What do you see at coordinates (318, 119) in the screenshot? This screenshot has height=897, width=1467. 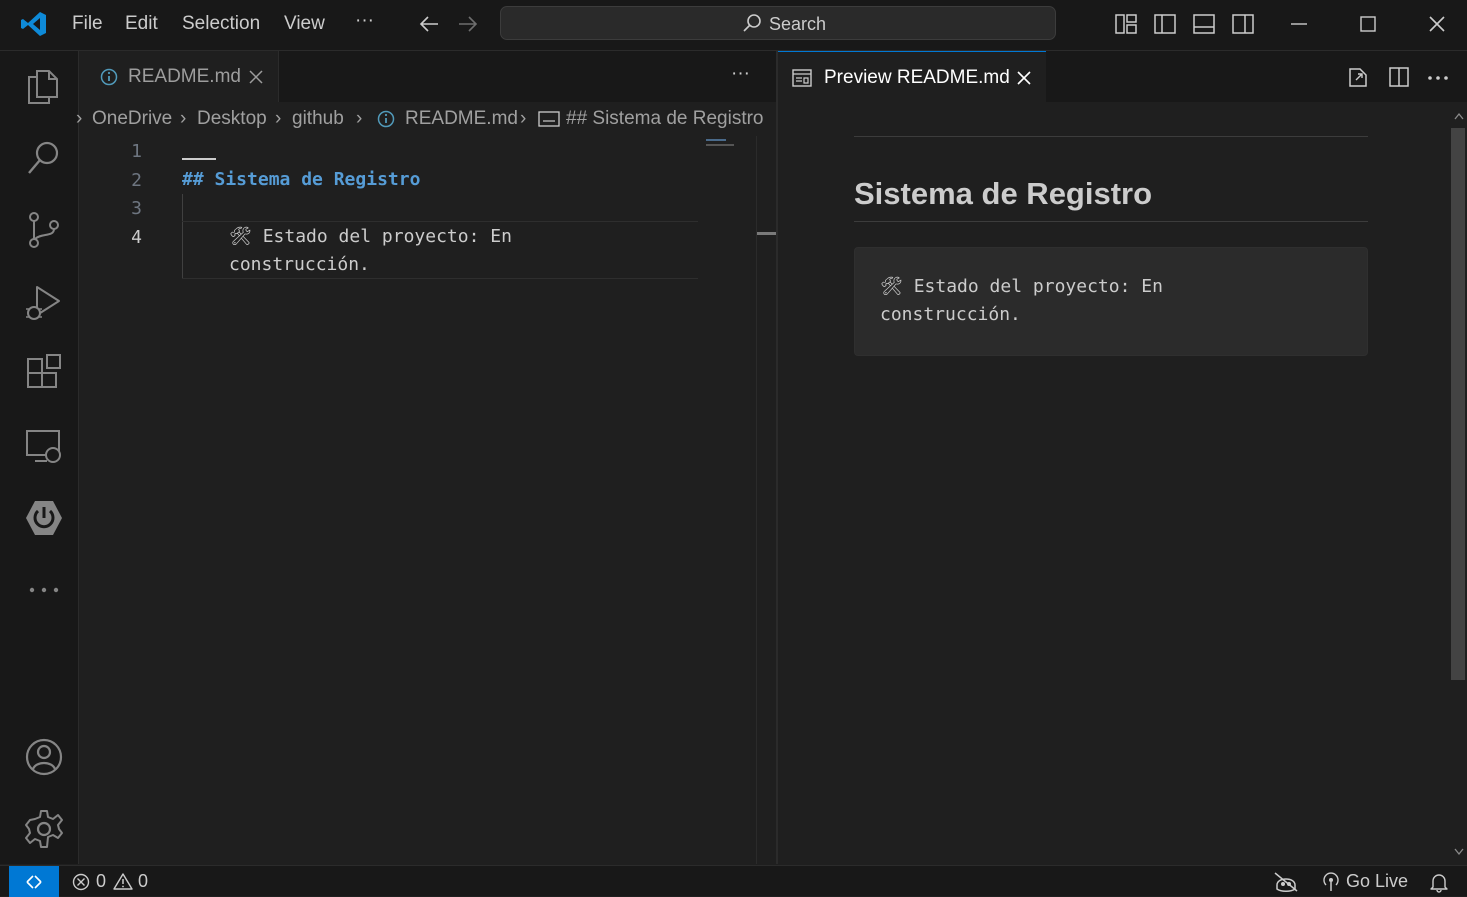 I see `breadcrumb-github: github` at bounding box center [318, 119].